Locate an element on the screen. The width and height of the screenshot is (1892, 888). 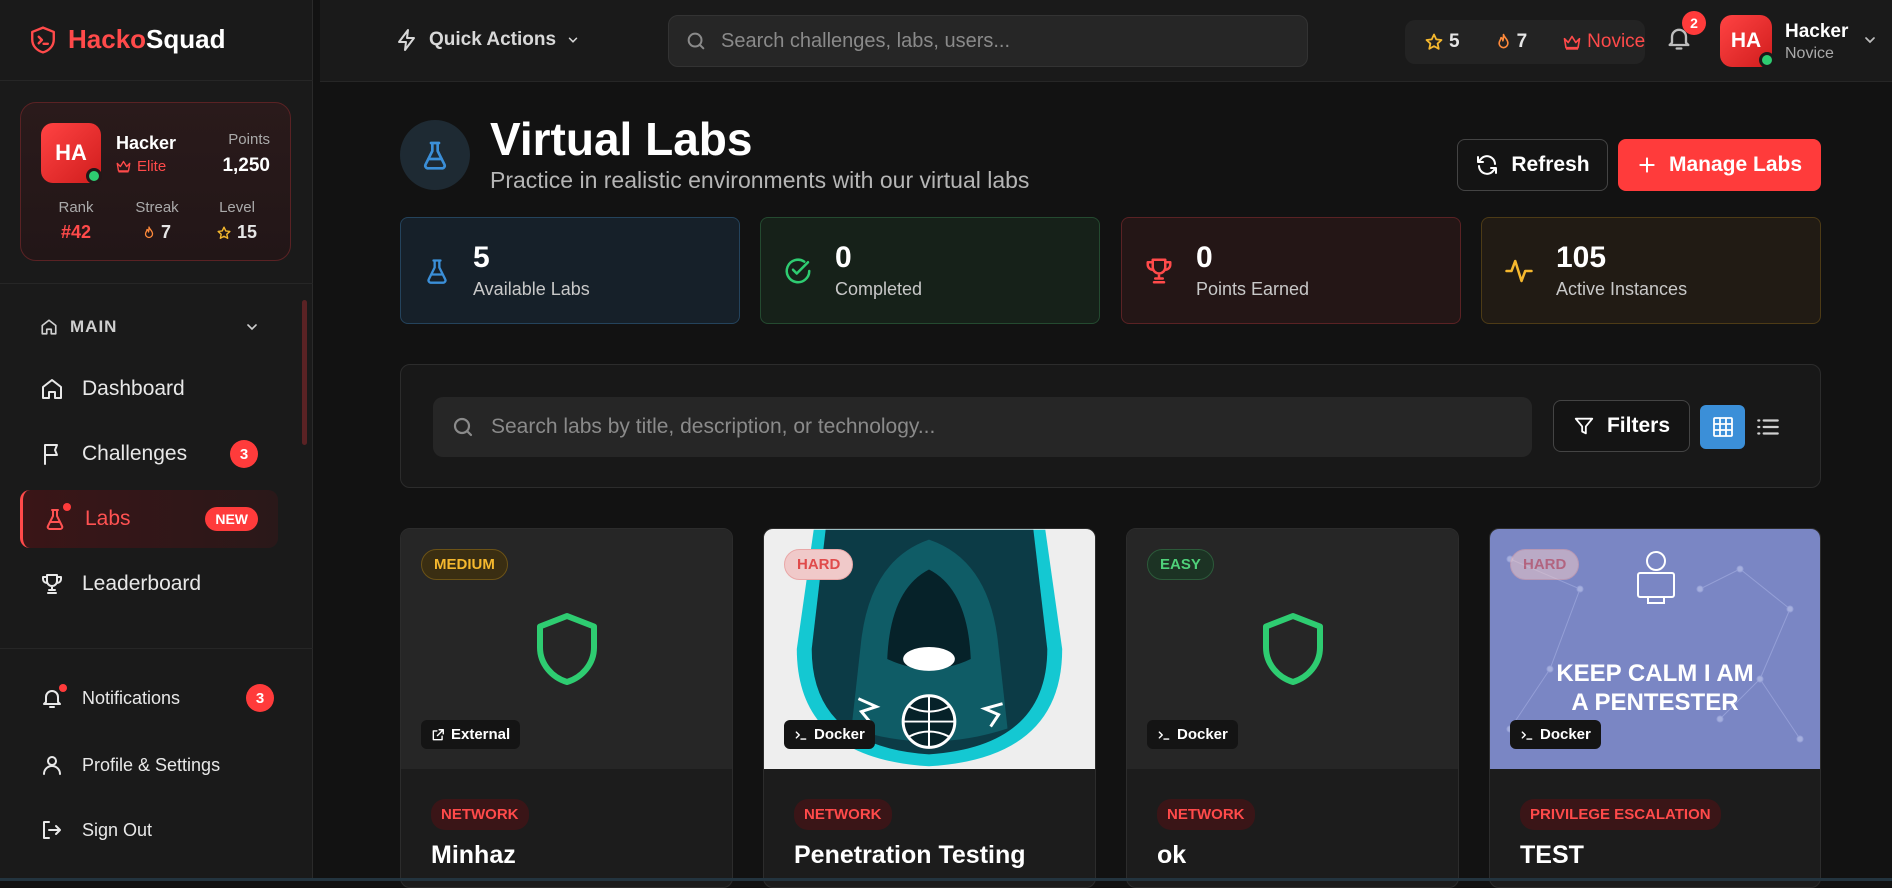
nav-item-notifications: Notifications 3 is located at coordinates (155, 698).